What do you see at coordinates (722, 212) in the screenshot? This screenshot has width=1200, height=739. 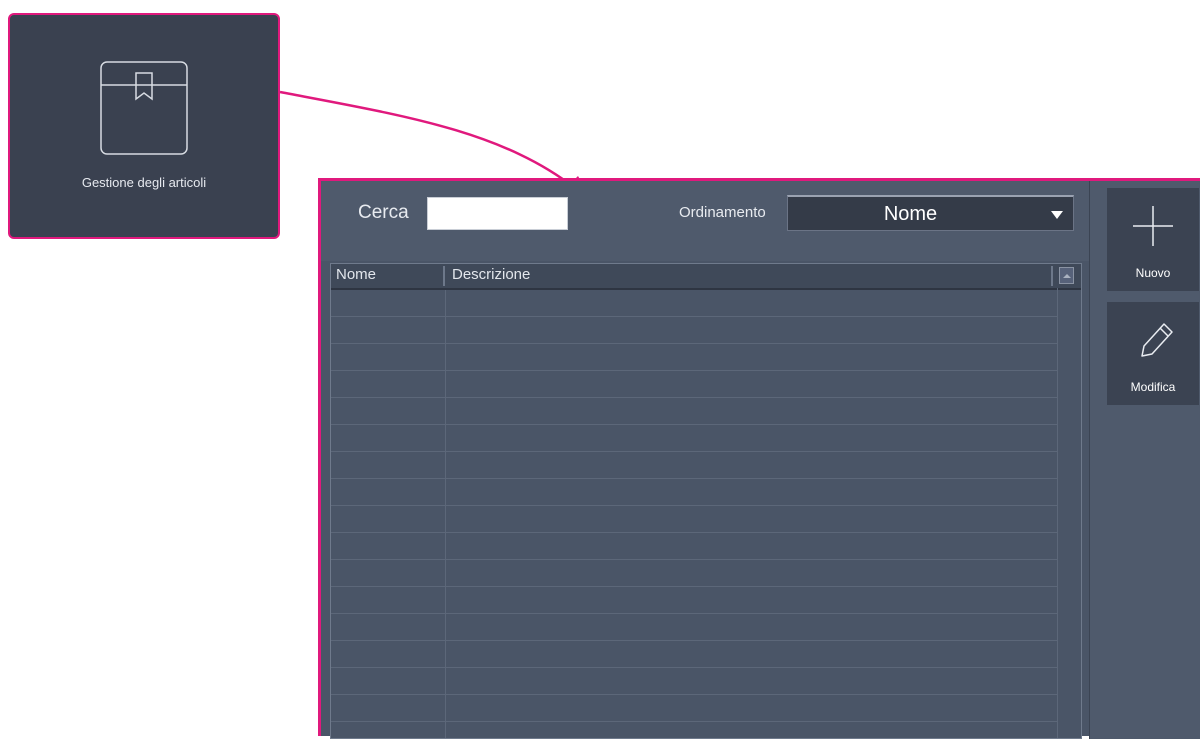 I see `sort-label: Ordinamento` at bounding box center [722, 212].